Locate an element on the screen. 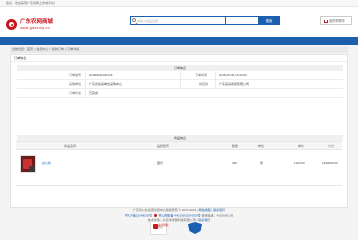  goods-section-title-text: 商品信息 is located at coordinates (179, 137).